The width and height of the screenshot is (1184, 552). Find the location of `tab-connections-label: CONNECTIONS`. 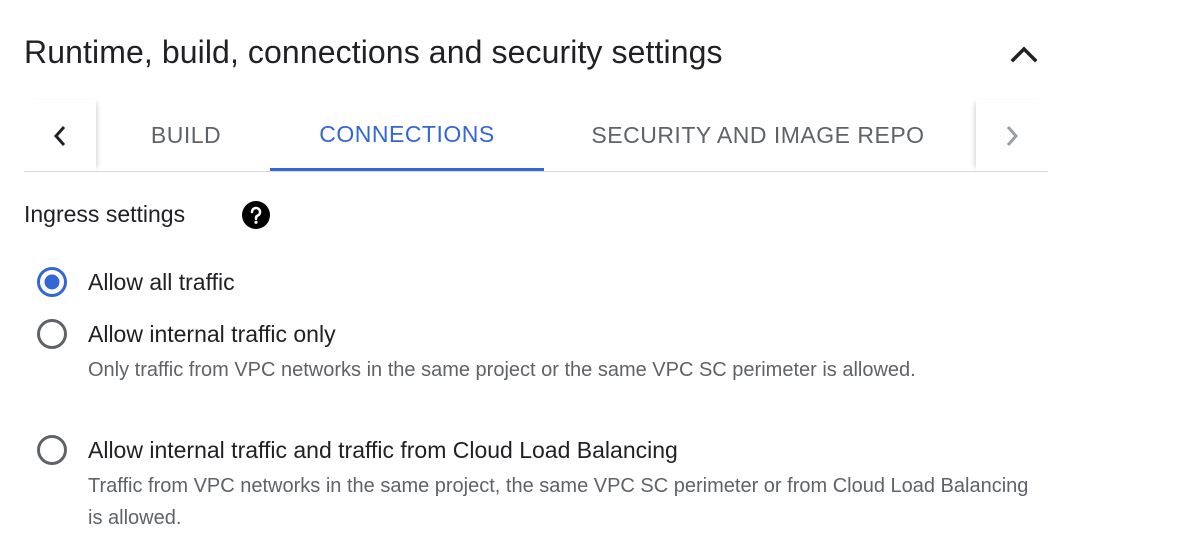

tab-connections-label: CONNECTIONS is located at coordinates (407, 133).